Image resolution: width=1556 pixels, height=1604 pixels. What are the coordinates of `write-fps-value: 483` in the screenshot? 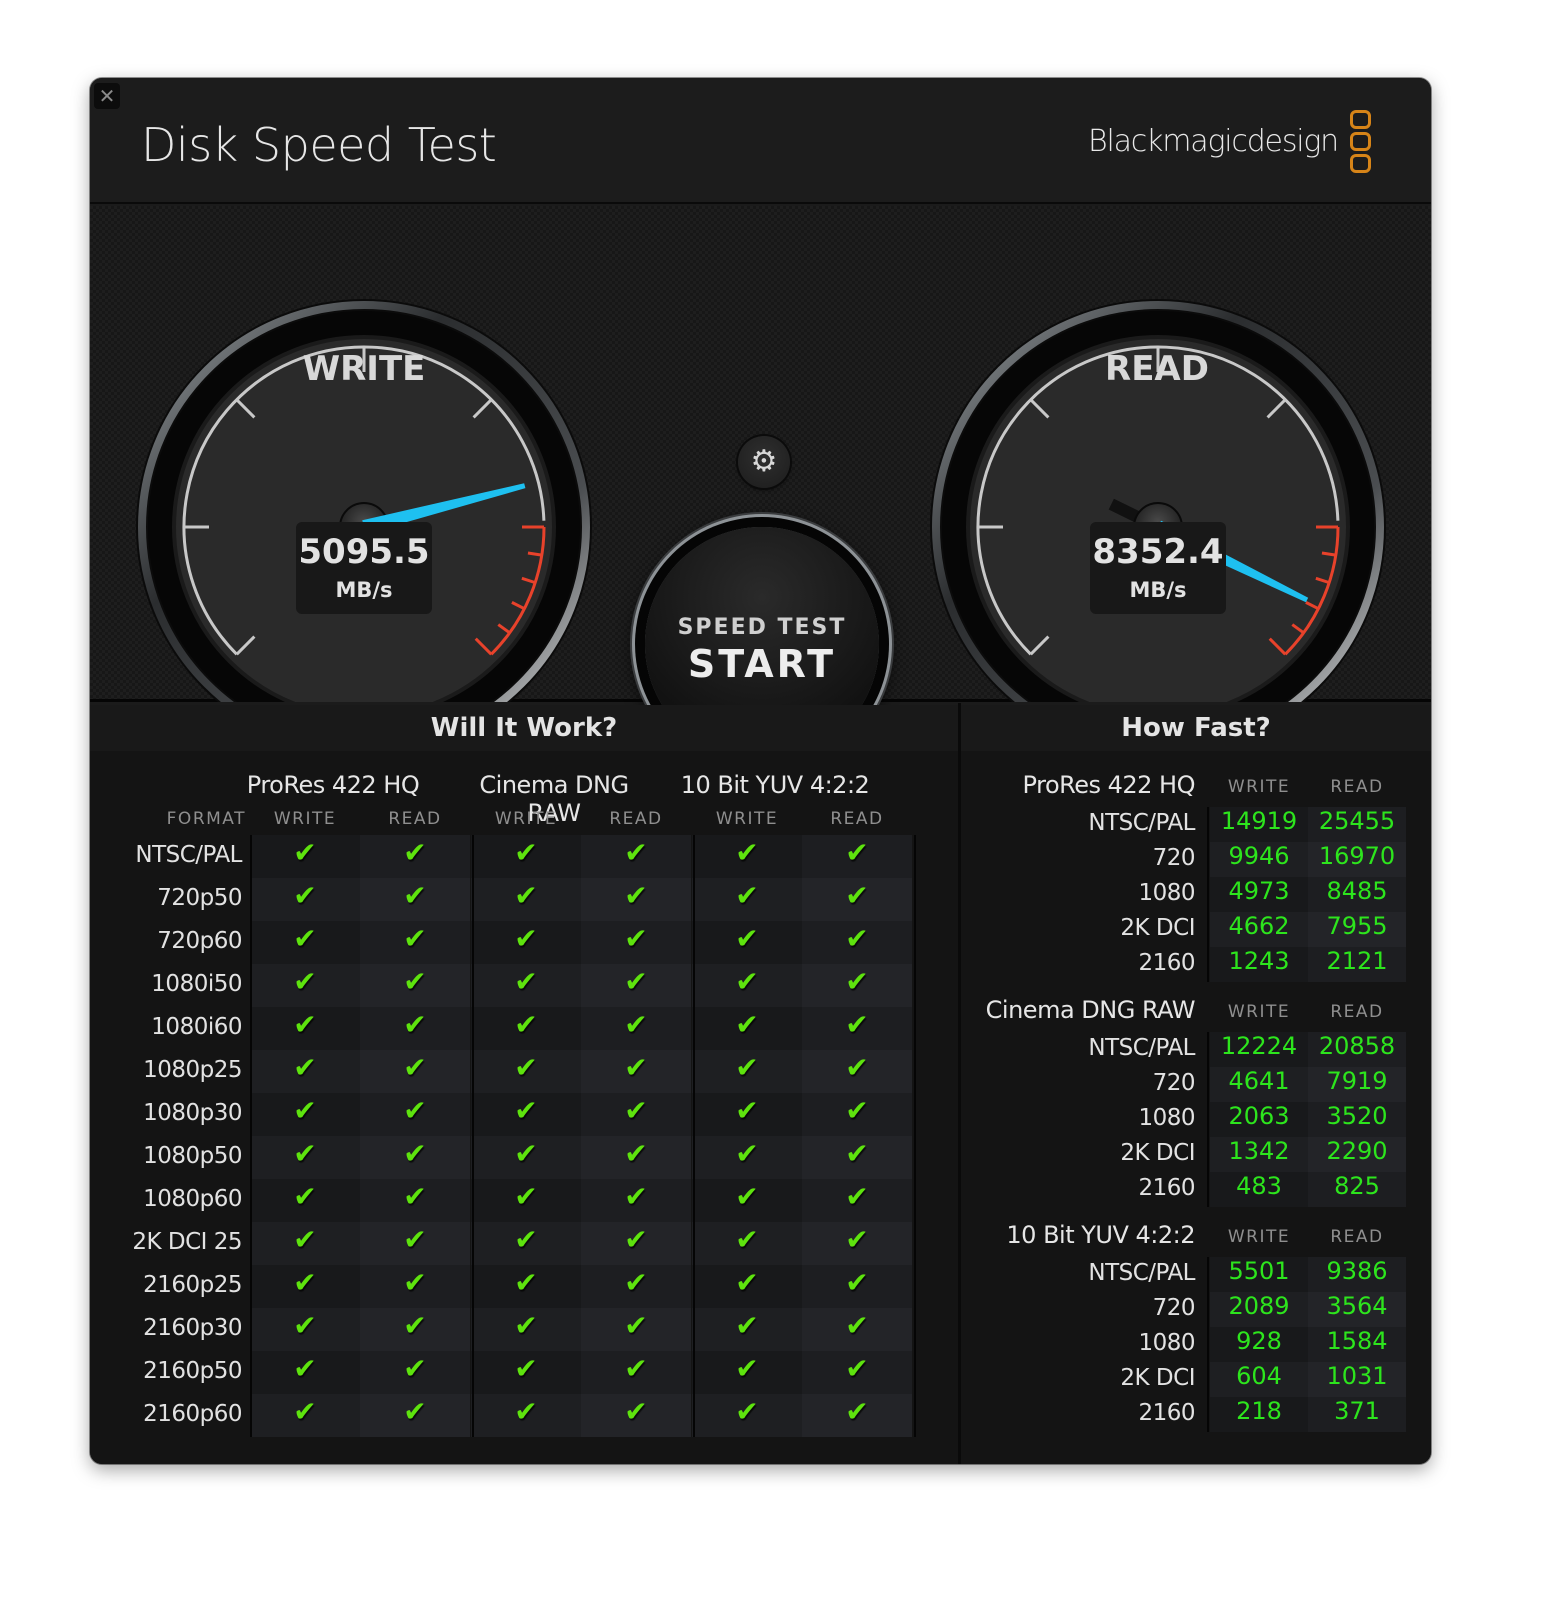 It's located at (1259, 1189).